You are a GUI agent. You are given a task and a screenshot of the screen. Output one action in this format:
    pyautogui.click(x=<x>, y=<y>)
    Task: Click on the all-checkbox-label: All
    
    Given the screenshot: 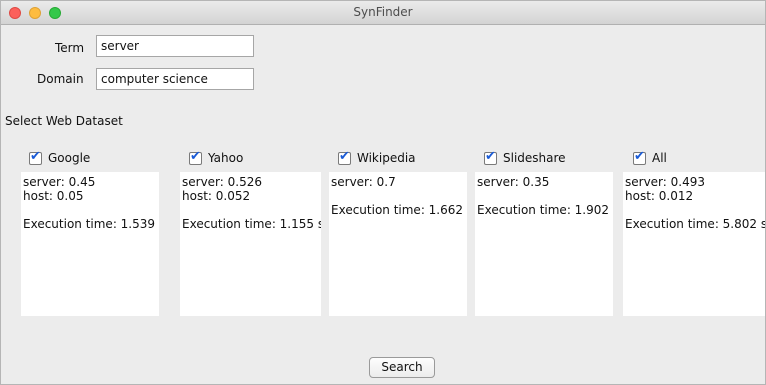 What is the action you would take?
    pyautogui.click(x=659, y=158)
    